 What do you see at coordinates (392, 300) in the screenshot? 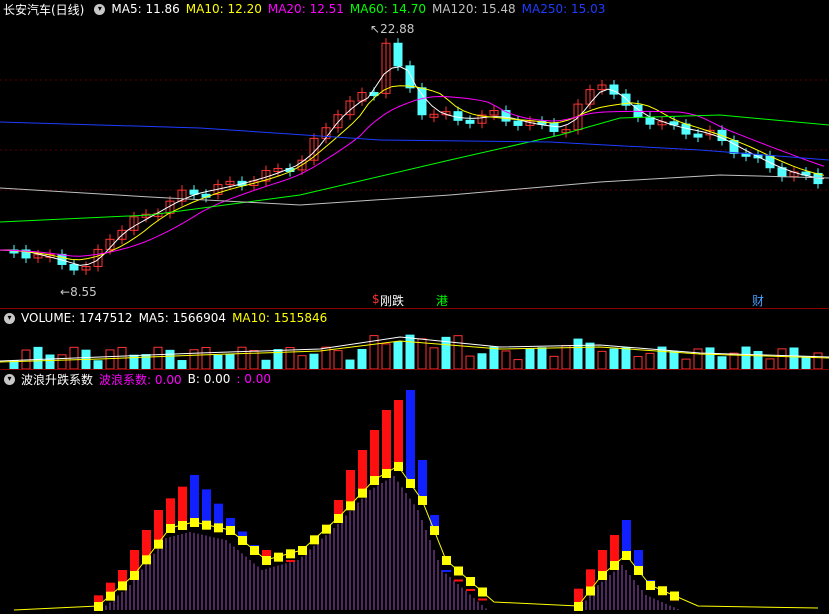
I see `event-tag-drop: 刚跌` at bounding box center [392, 300].